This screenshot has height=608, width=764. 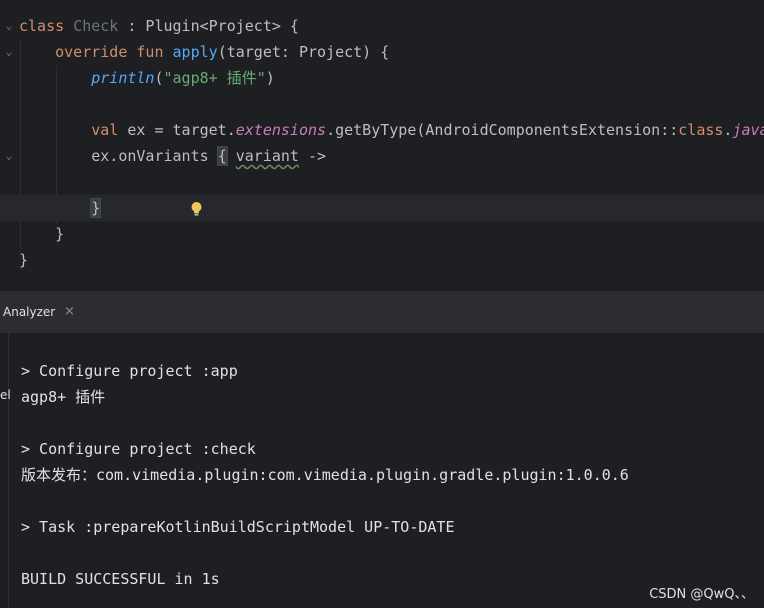 I want to click on close-icon: ×, so click(x=69, y=312).